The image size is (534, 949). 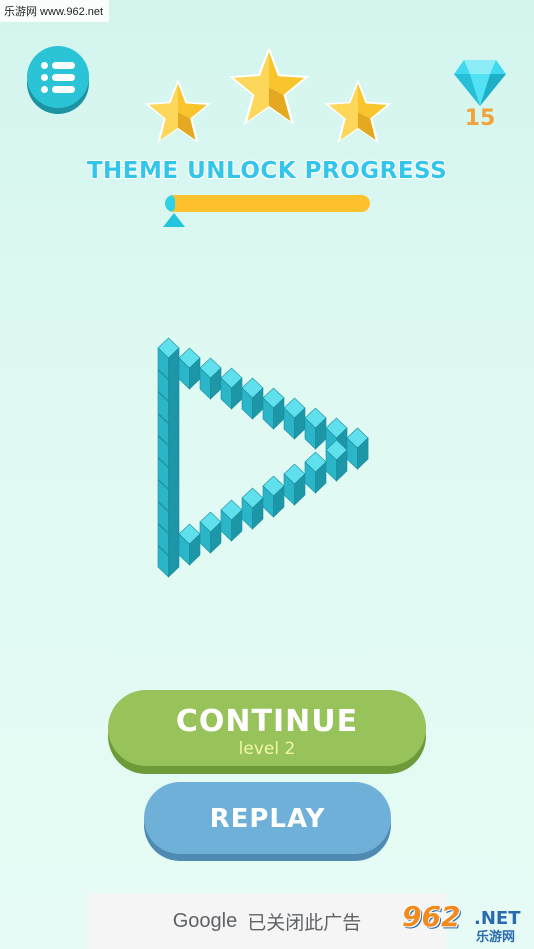 I want to click on menu-button, so click(x=58, y=77).